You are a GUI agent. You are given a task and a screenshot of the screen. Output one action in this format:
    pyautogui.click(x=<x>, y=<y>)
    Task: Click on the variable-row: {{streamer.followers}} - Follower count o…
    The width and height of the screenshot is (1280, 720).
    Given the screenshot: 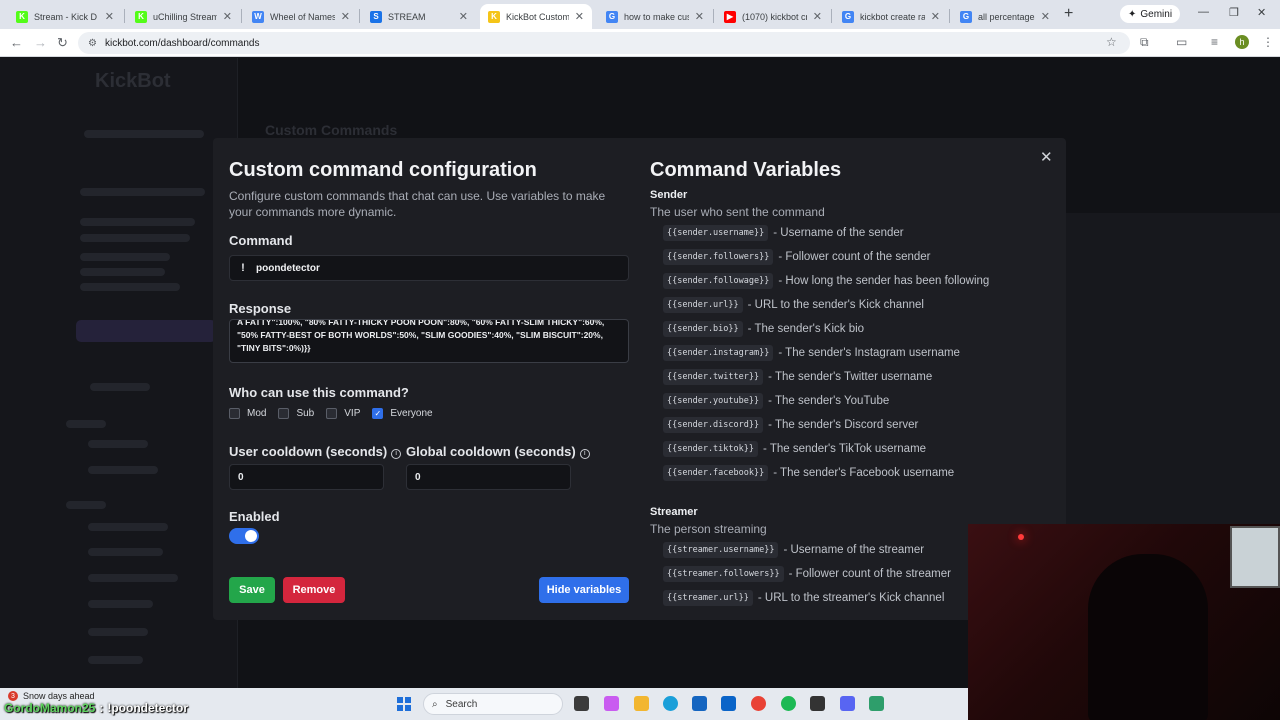 What is the action you would take?
    pyautogui.click(x=807, y=574)
    